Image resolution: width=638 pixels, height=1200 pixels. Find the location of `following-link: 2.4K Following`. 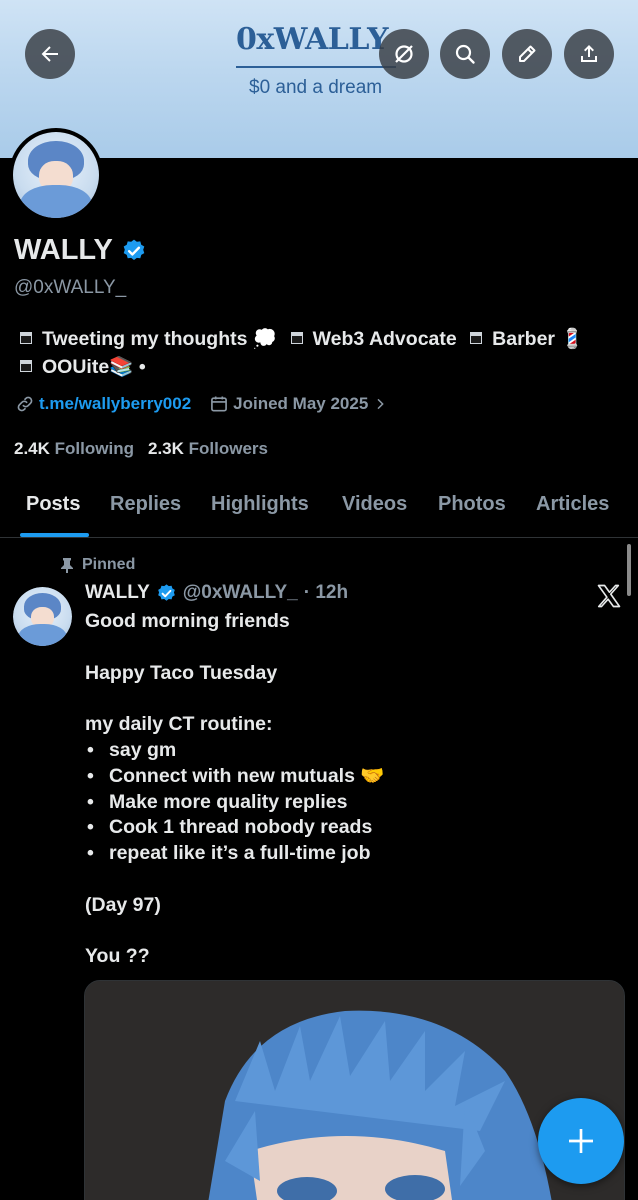

following-link: 2.4K Following is located at coordinates (74, 449).